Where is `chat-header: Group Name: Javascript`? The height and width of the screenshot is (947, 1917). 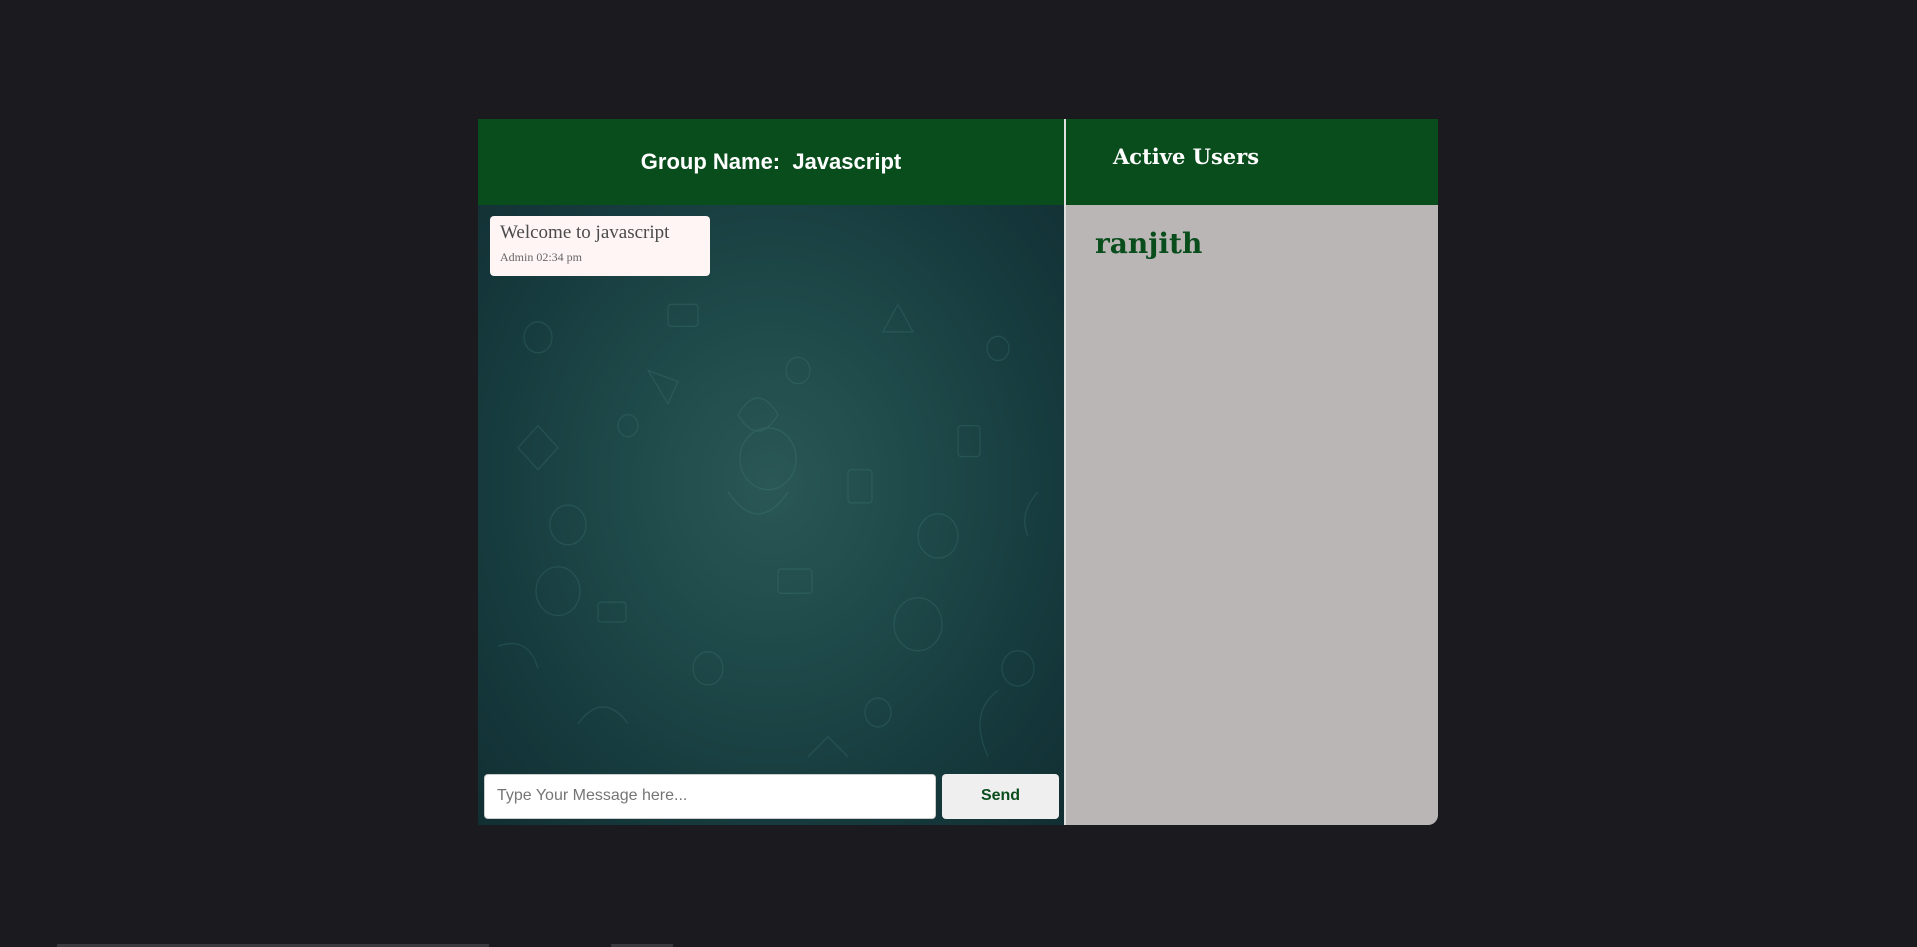 chat-header: Group Name: Javascript is located at coordinates (771, 162).